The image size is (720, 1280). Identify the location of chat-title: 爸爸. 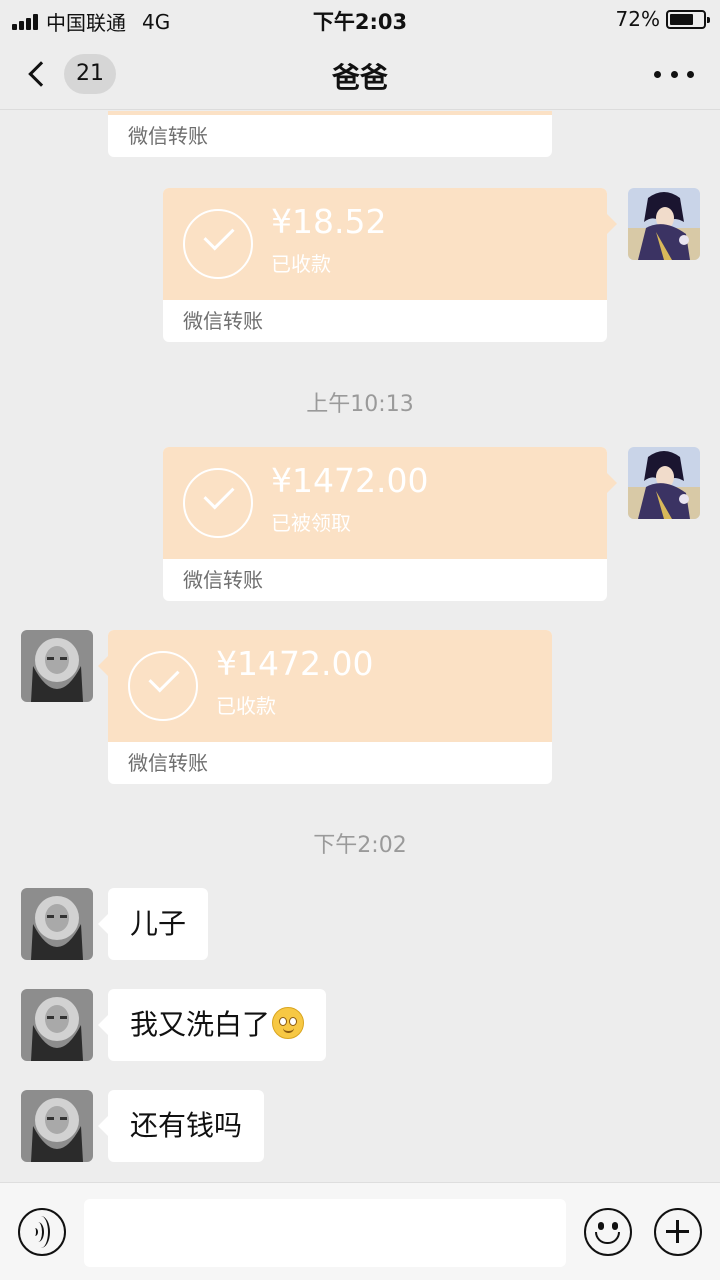
(359, 77).